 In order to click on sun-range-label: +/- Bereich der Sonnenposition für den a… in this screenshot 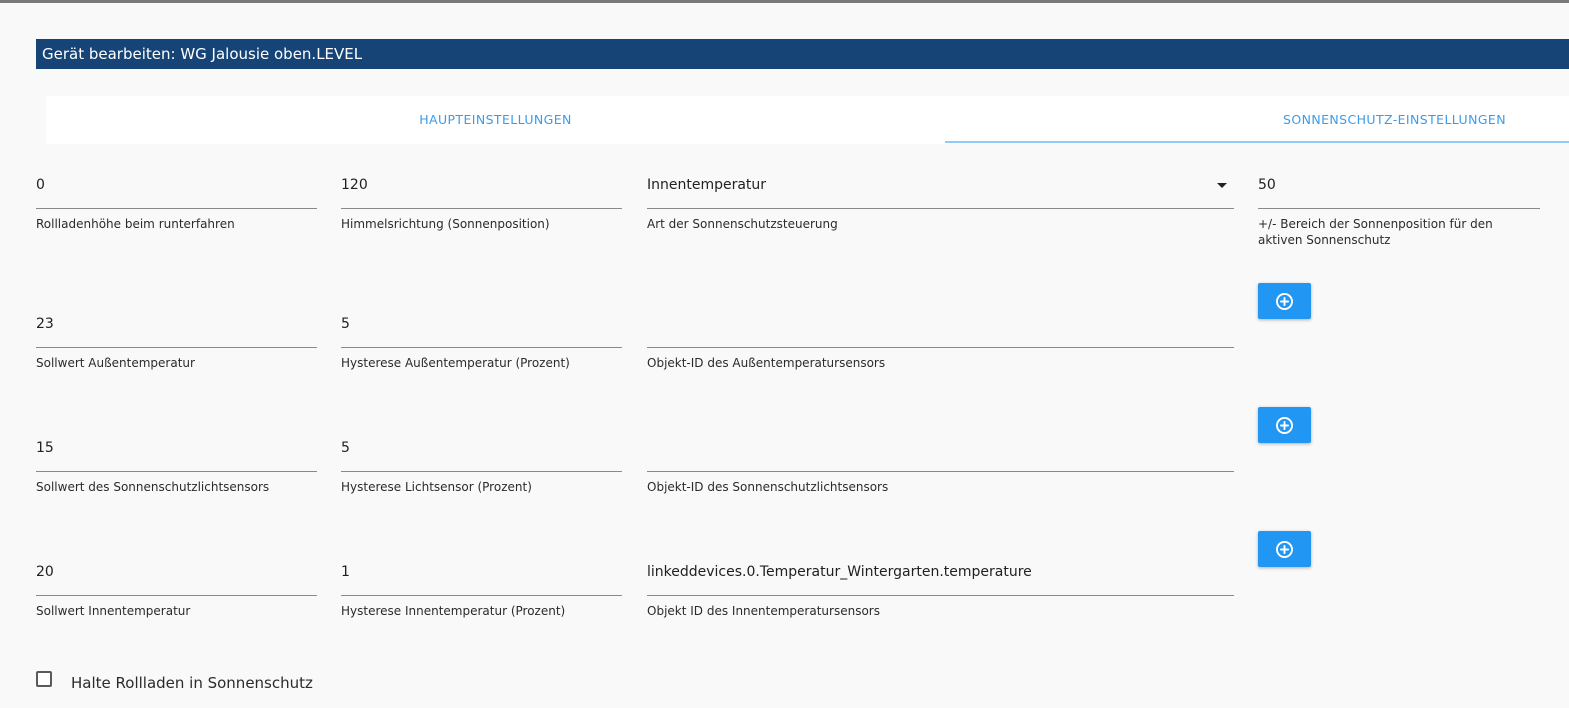, I will do `click(1375, 232)`.